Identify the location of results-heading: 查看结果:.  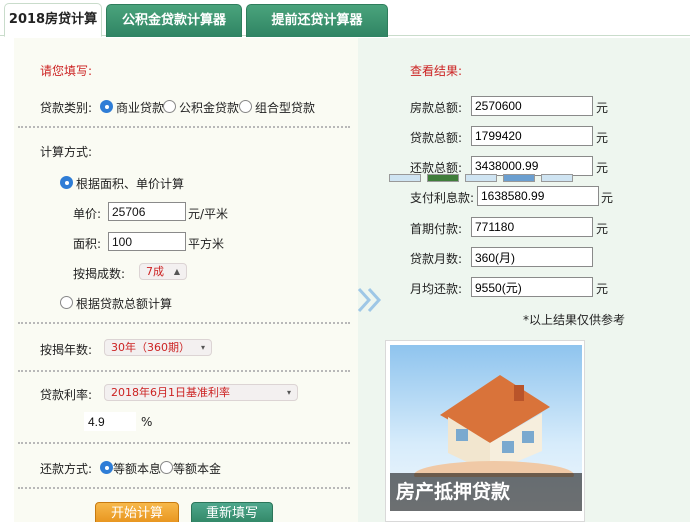
(436, 71).